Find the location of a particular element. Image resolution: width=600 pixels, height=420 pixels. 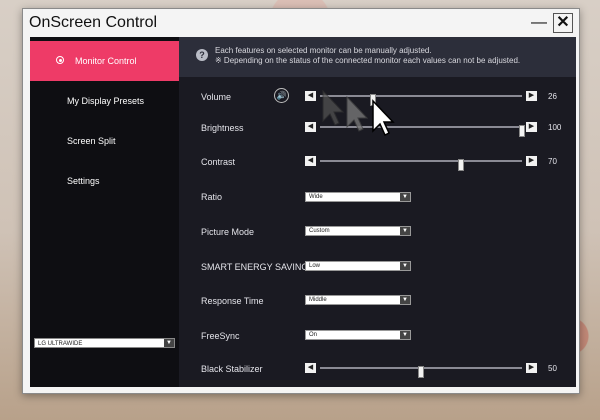

mouse-cursor-trail-icon is located at coordinates (358, 113).